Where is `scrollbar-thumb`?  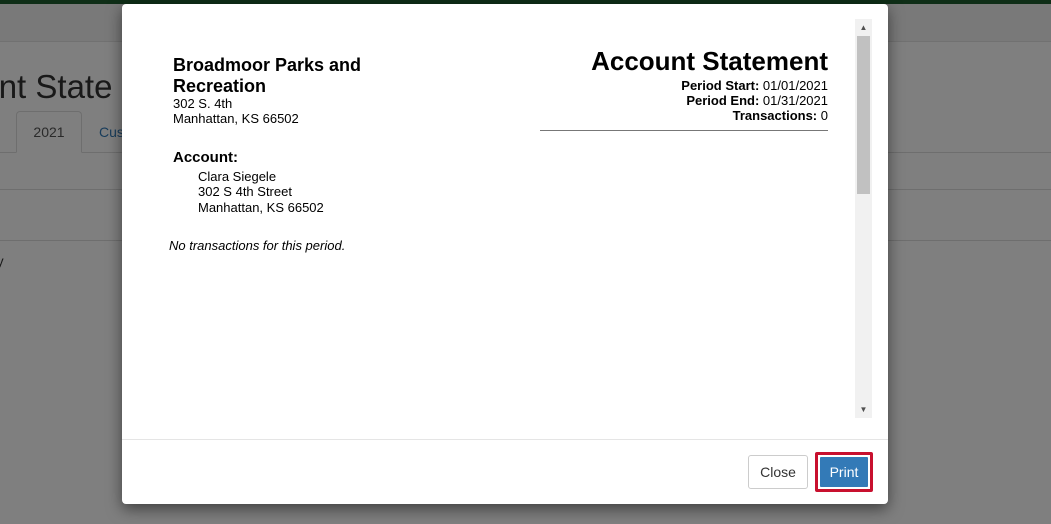
scrollbar-thumb is located at coordinates (863, 115).